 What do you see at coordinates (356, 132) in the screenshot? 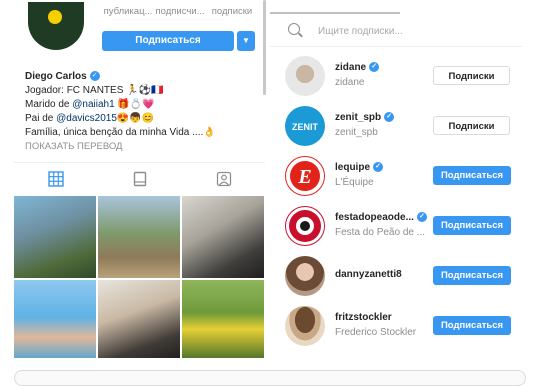
I see `full-name: zenit_spb` at bounding box center [356, 132].